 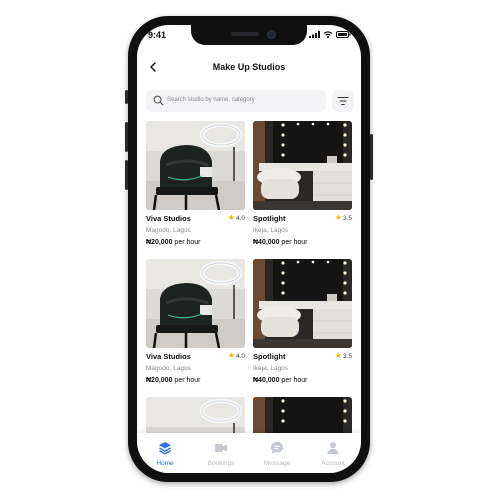 I want to click on power-button, so click(x=371, y=157).